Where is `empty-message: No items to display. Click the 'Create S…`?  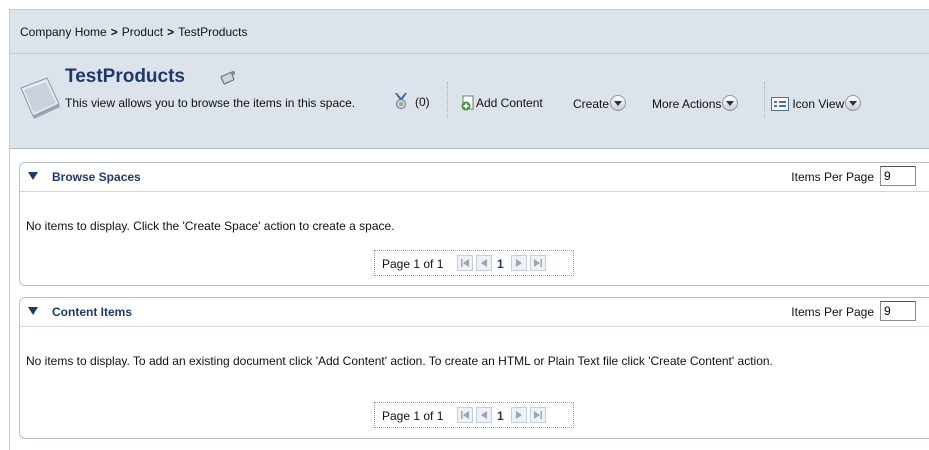
empty-message: No items to display. Click the 'Create S… is located at coordinates (210, 226).